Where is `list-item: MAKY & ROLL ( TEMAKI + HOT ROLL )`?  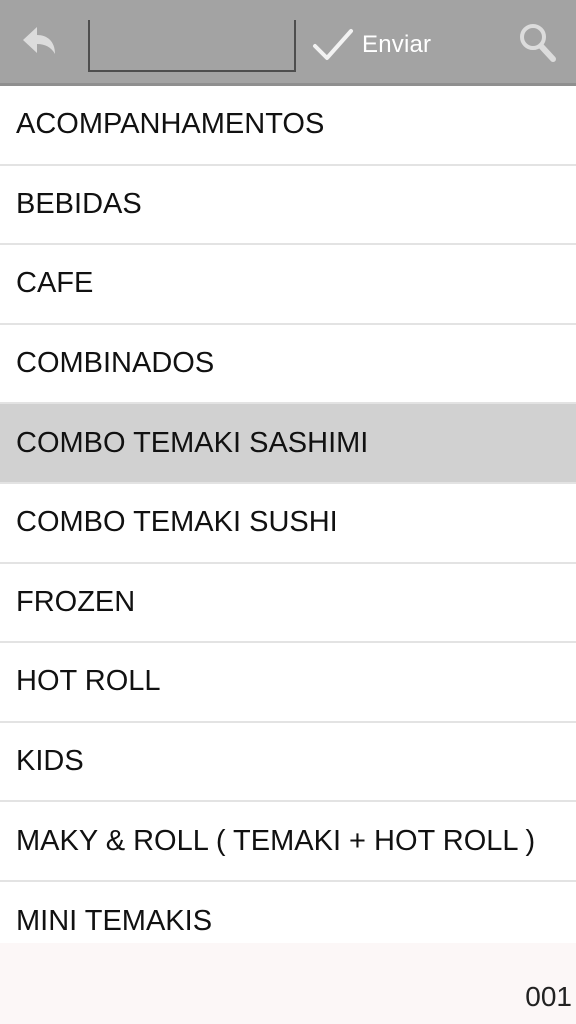 list-item: MAKY & ROLL ( TEMAKI + HOT ROLL ) is located at coordinates (288, 842).